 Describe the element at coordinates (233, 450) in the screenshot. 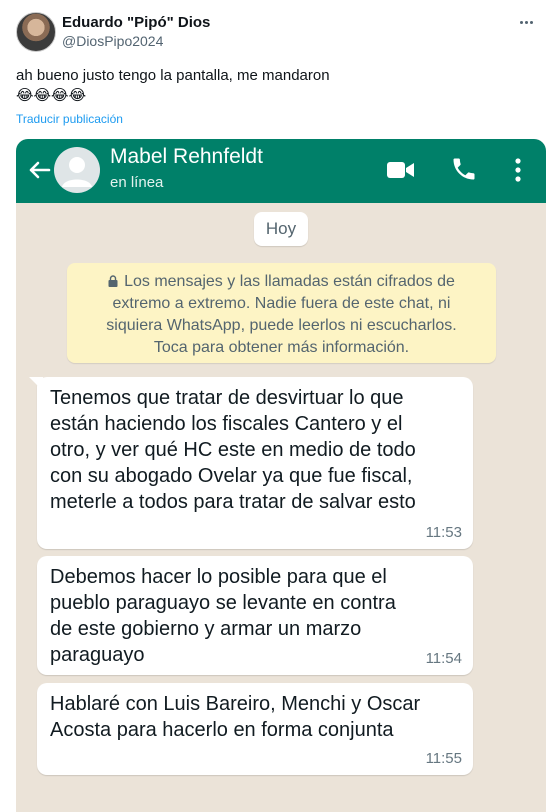

I see `message-line: otro, y ver qué HC este en medio de todo` at that location.